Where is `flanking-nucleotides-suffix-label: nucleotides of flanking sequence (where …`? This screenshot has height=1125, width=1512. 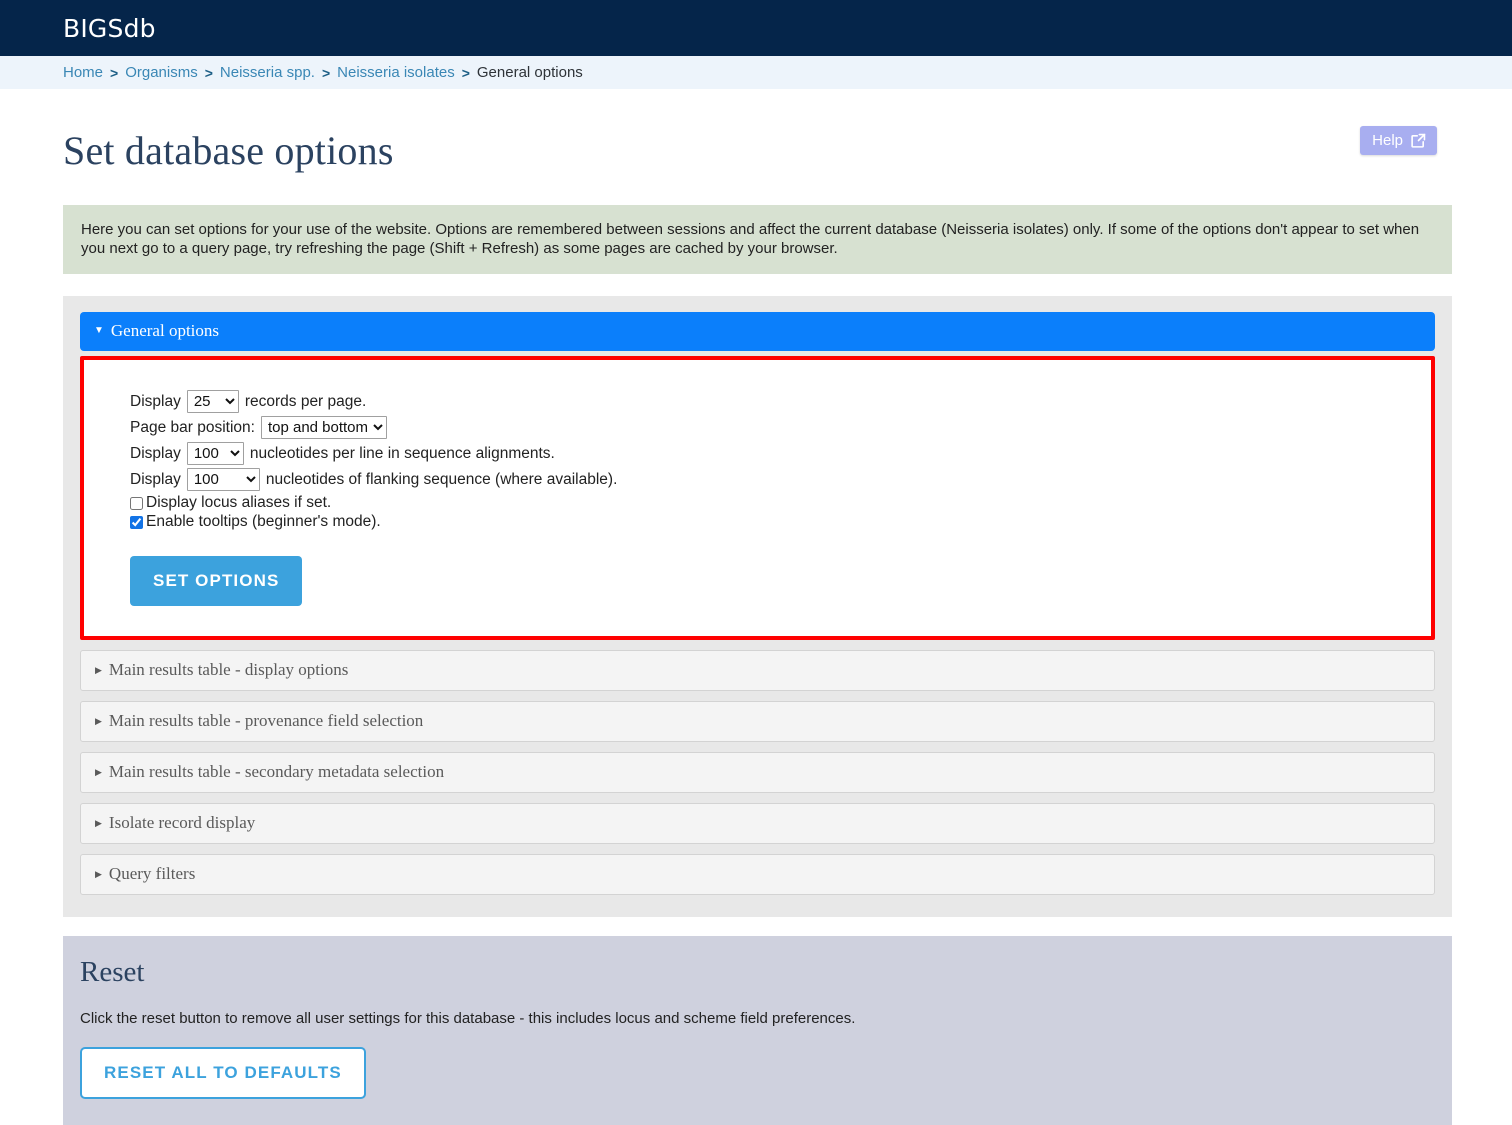
flanking-nucleotides-suffix-label: nucleotides of flanking sequence (where … is located at coordinates (441, 479).